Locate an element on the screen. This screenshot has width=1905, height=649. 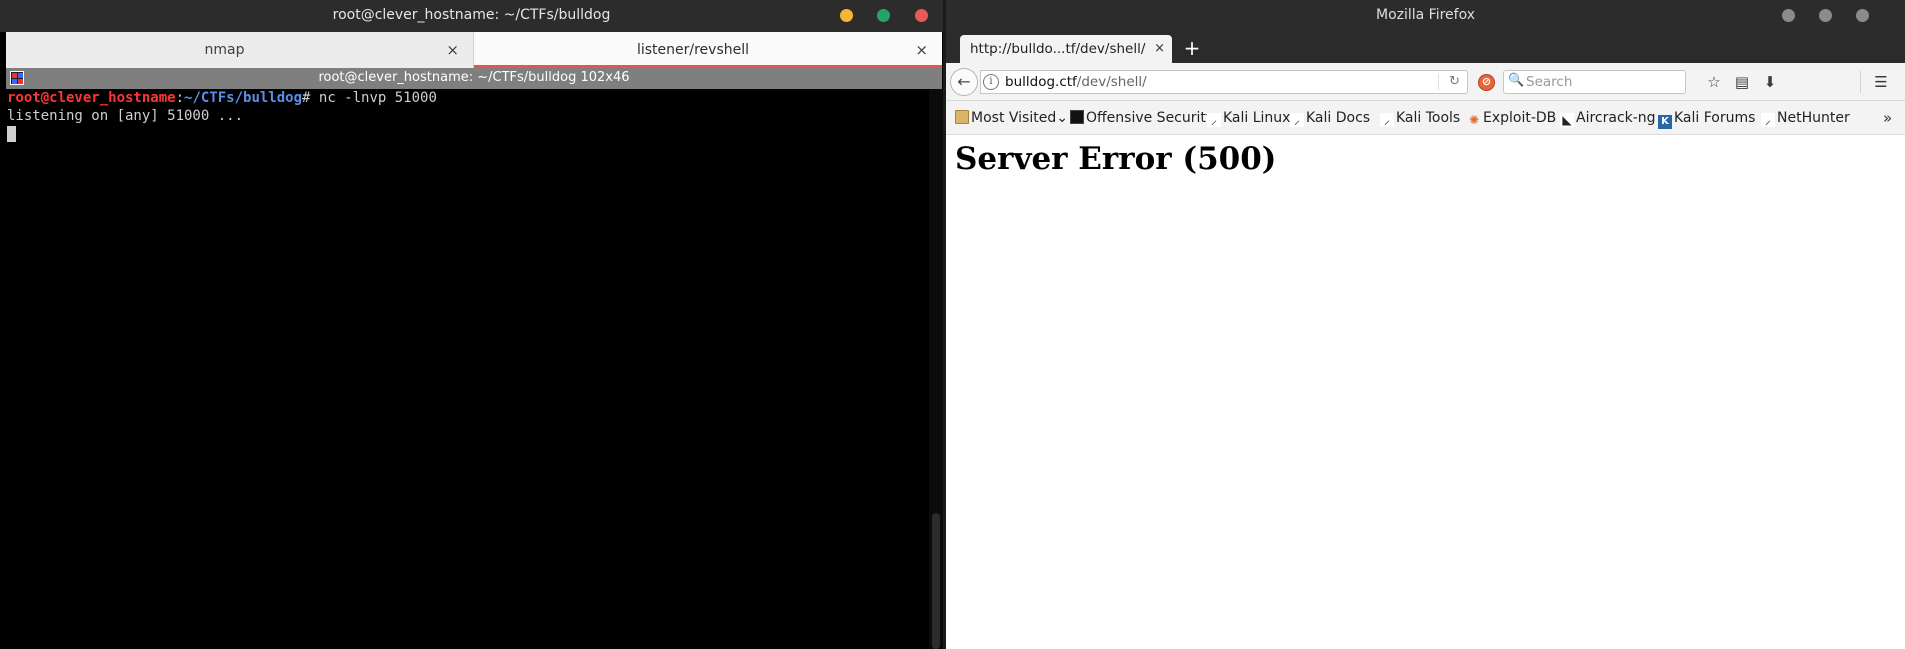
toolbar-separator is located at coordinates (1860, 82).